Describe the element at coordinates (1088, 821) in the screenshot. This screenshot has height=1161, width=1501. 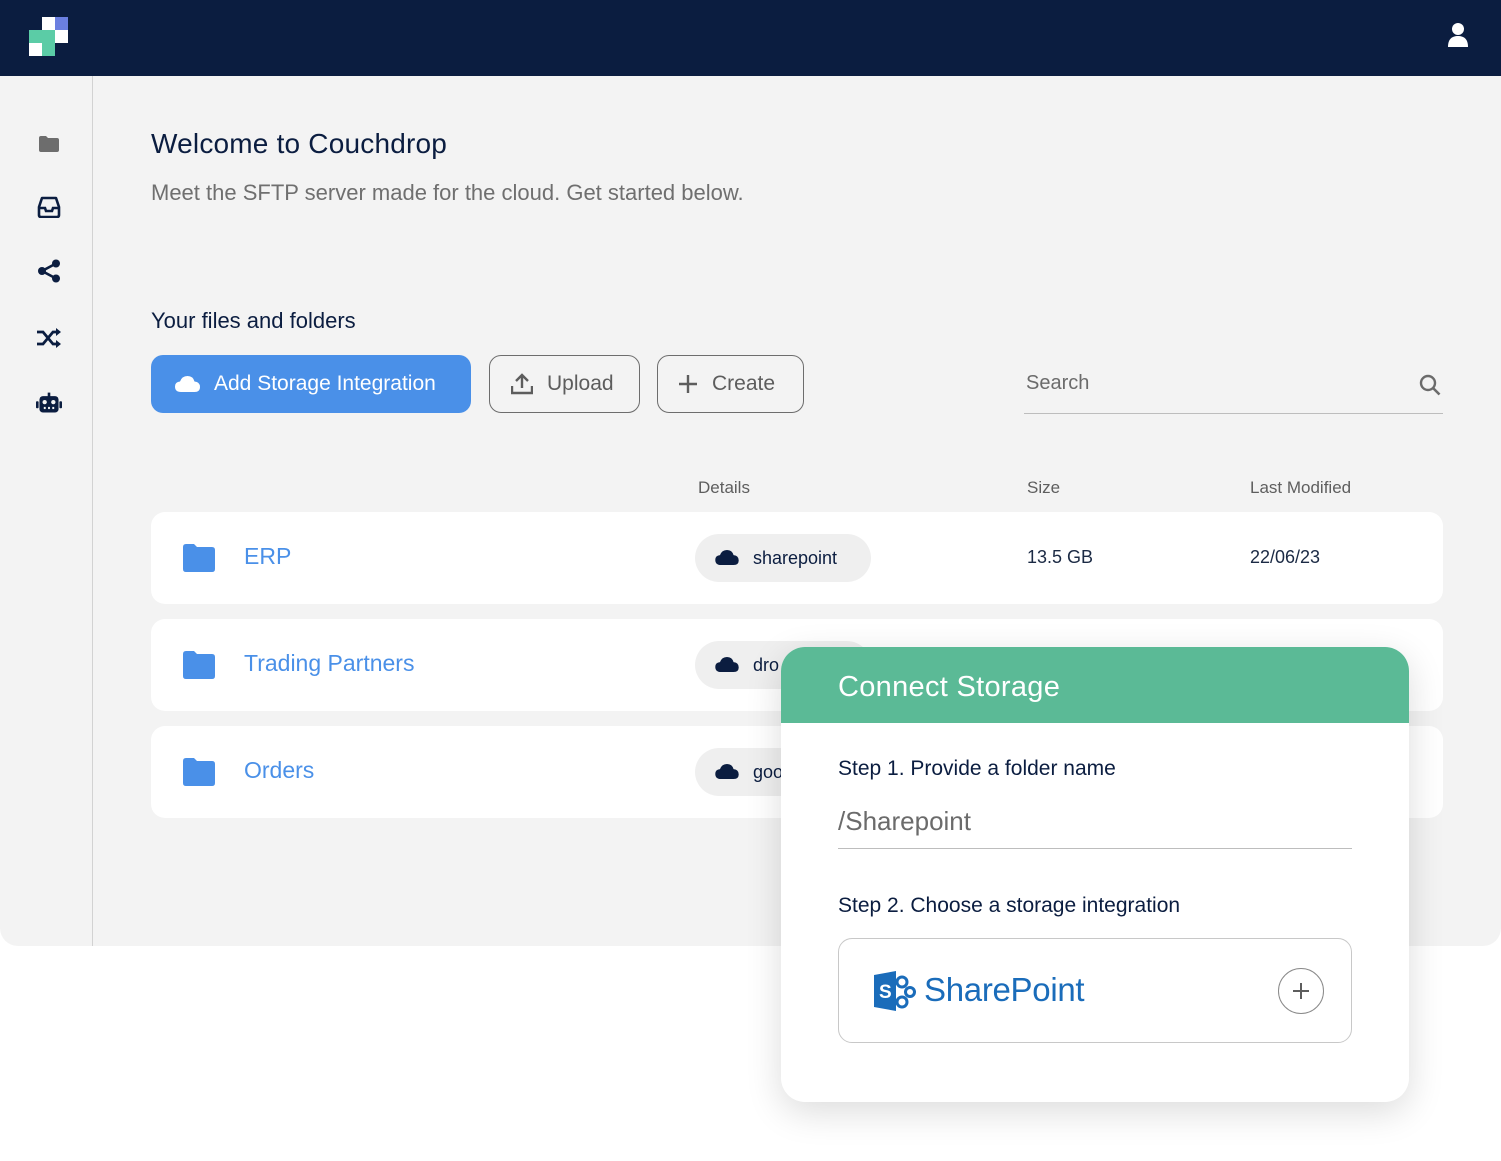
I see `folder-name-input` at that location.